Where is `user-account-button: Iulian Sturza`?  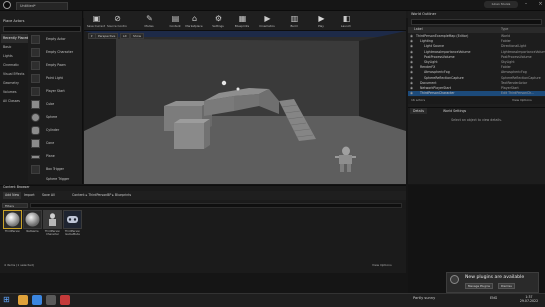 user-account-button: Iulian Sturza is located at coordinates (501, 4).